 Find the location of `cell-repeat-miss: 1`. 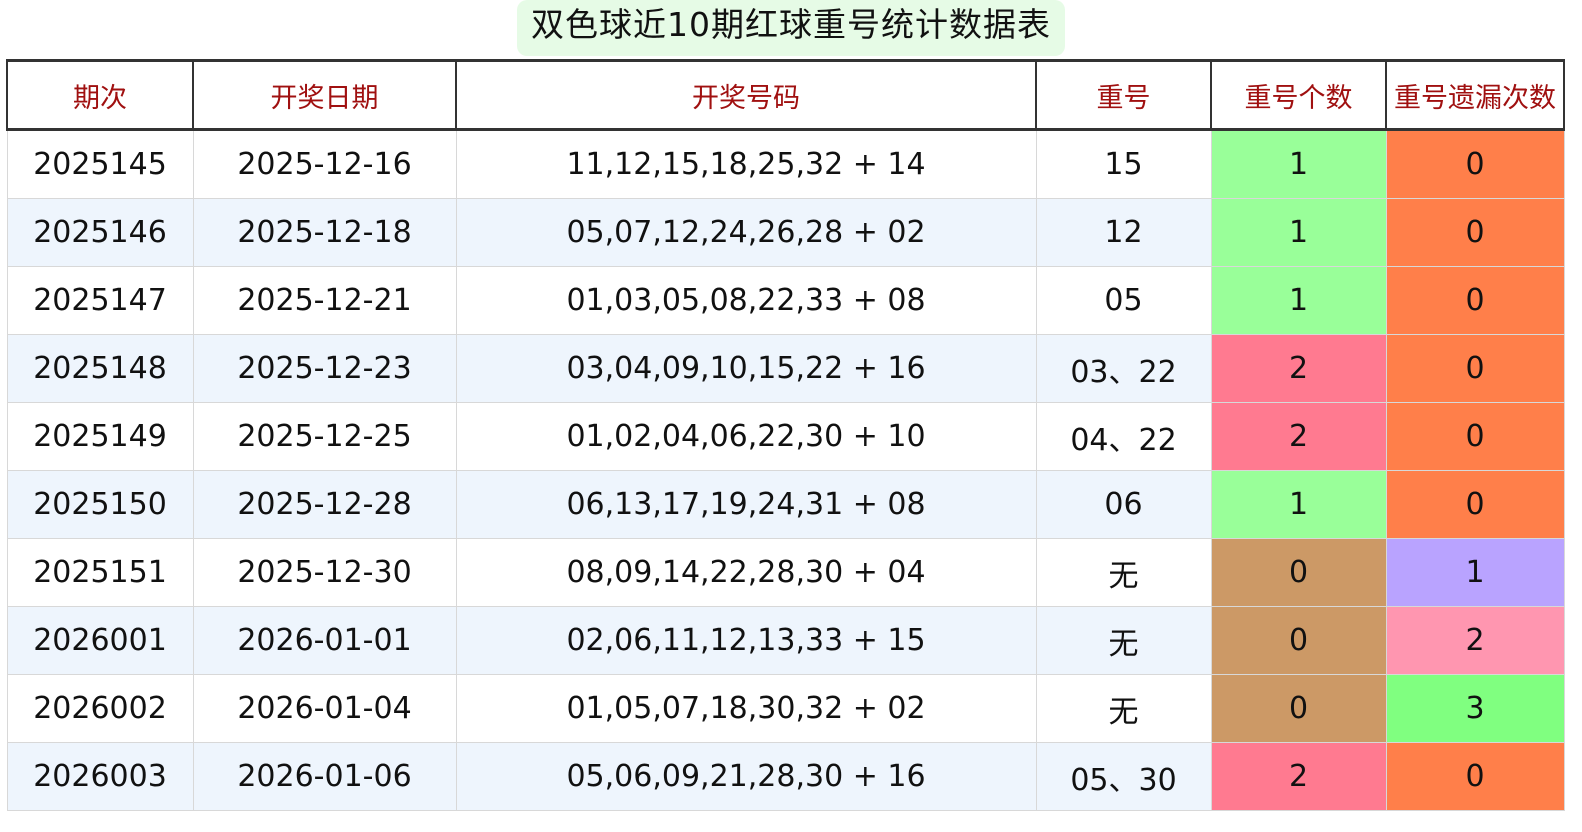

cell-repeat-miss: 1 is located at coordinates (1475, 572).